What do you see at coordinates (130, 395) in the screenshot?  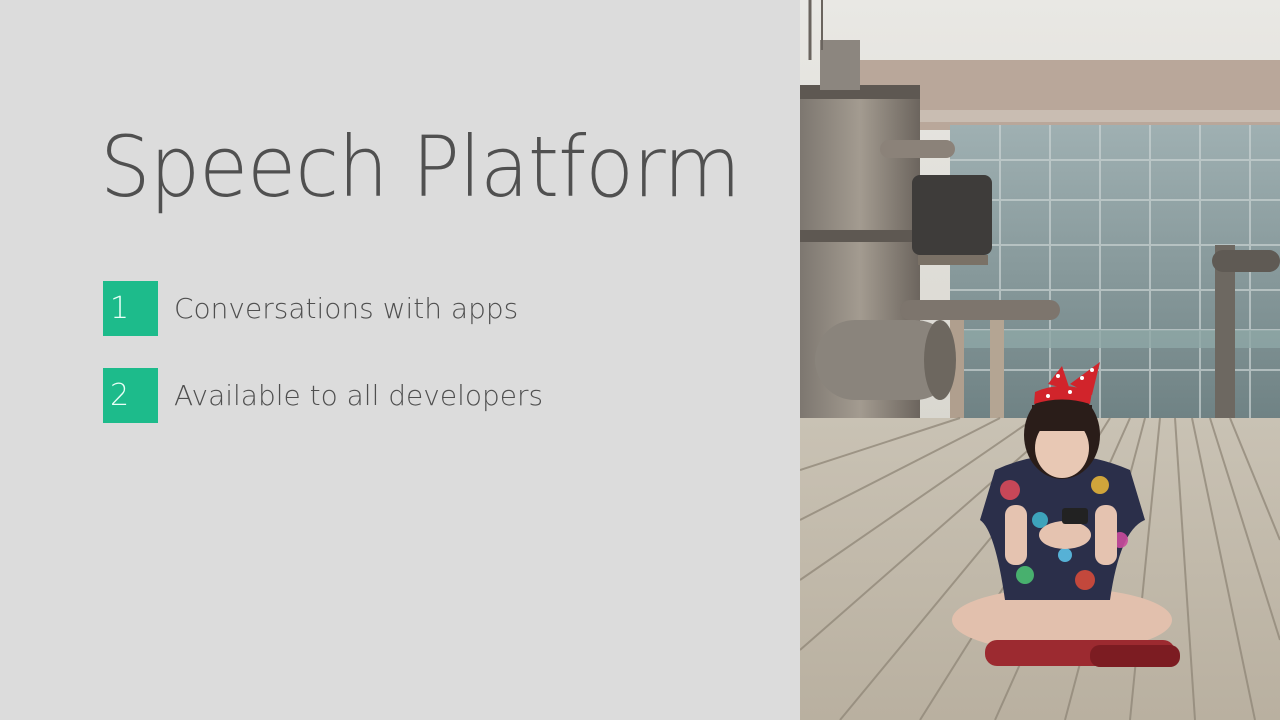 I see `list-number-badge: 2` at bounding box center [130, 395].